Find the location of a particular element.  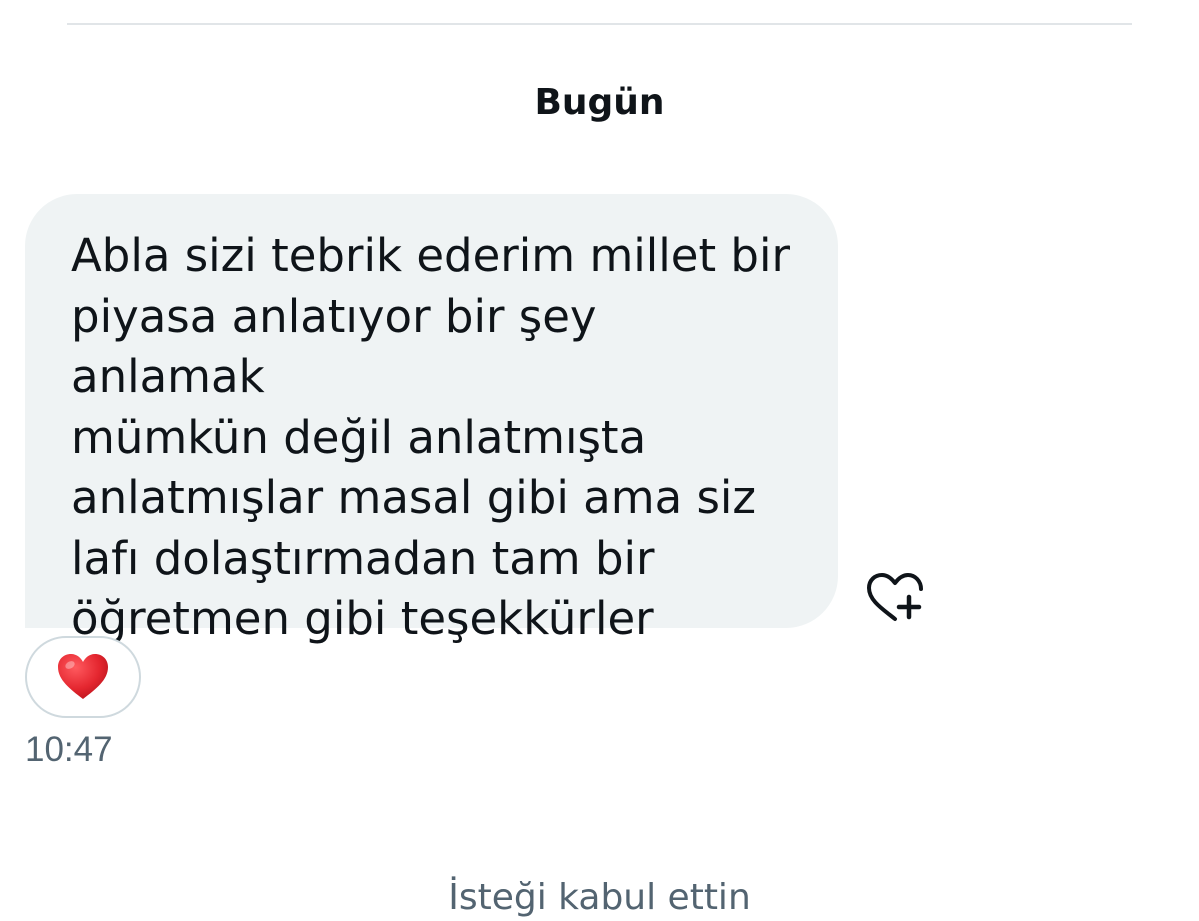

message-timestamp: 10:47 is located at coordinates (69, 749).